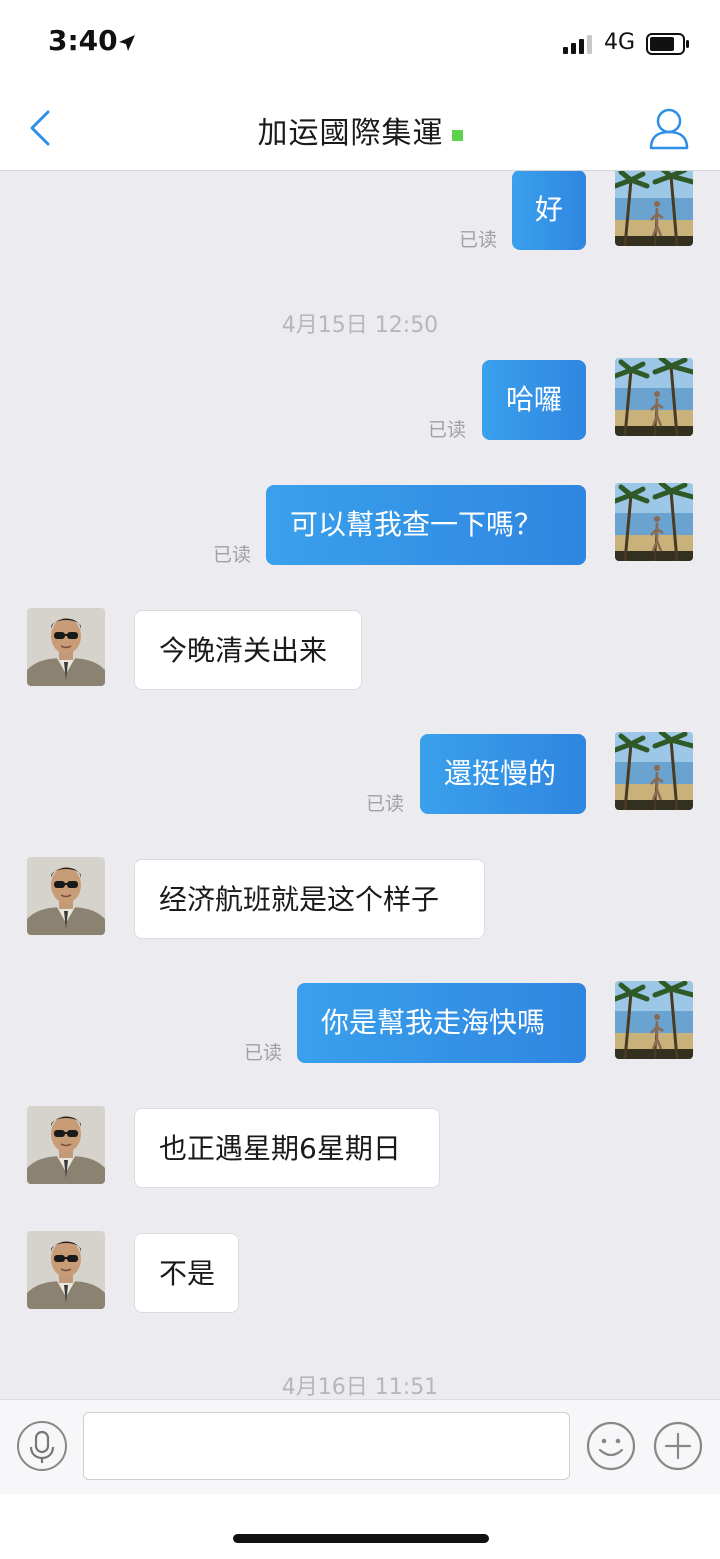 The width and height of the screenshot is (720, 1559). I want to click on online-status-dot, so click(457, 135).